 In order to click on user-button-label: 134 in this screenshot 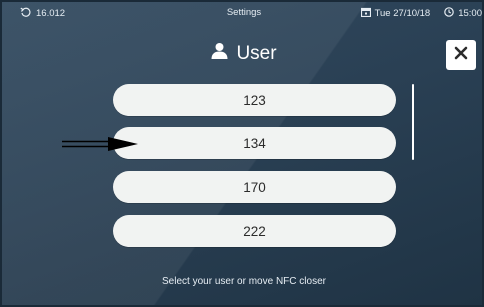, I will do `click(254, 143)`.